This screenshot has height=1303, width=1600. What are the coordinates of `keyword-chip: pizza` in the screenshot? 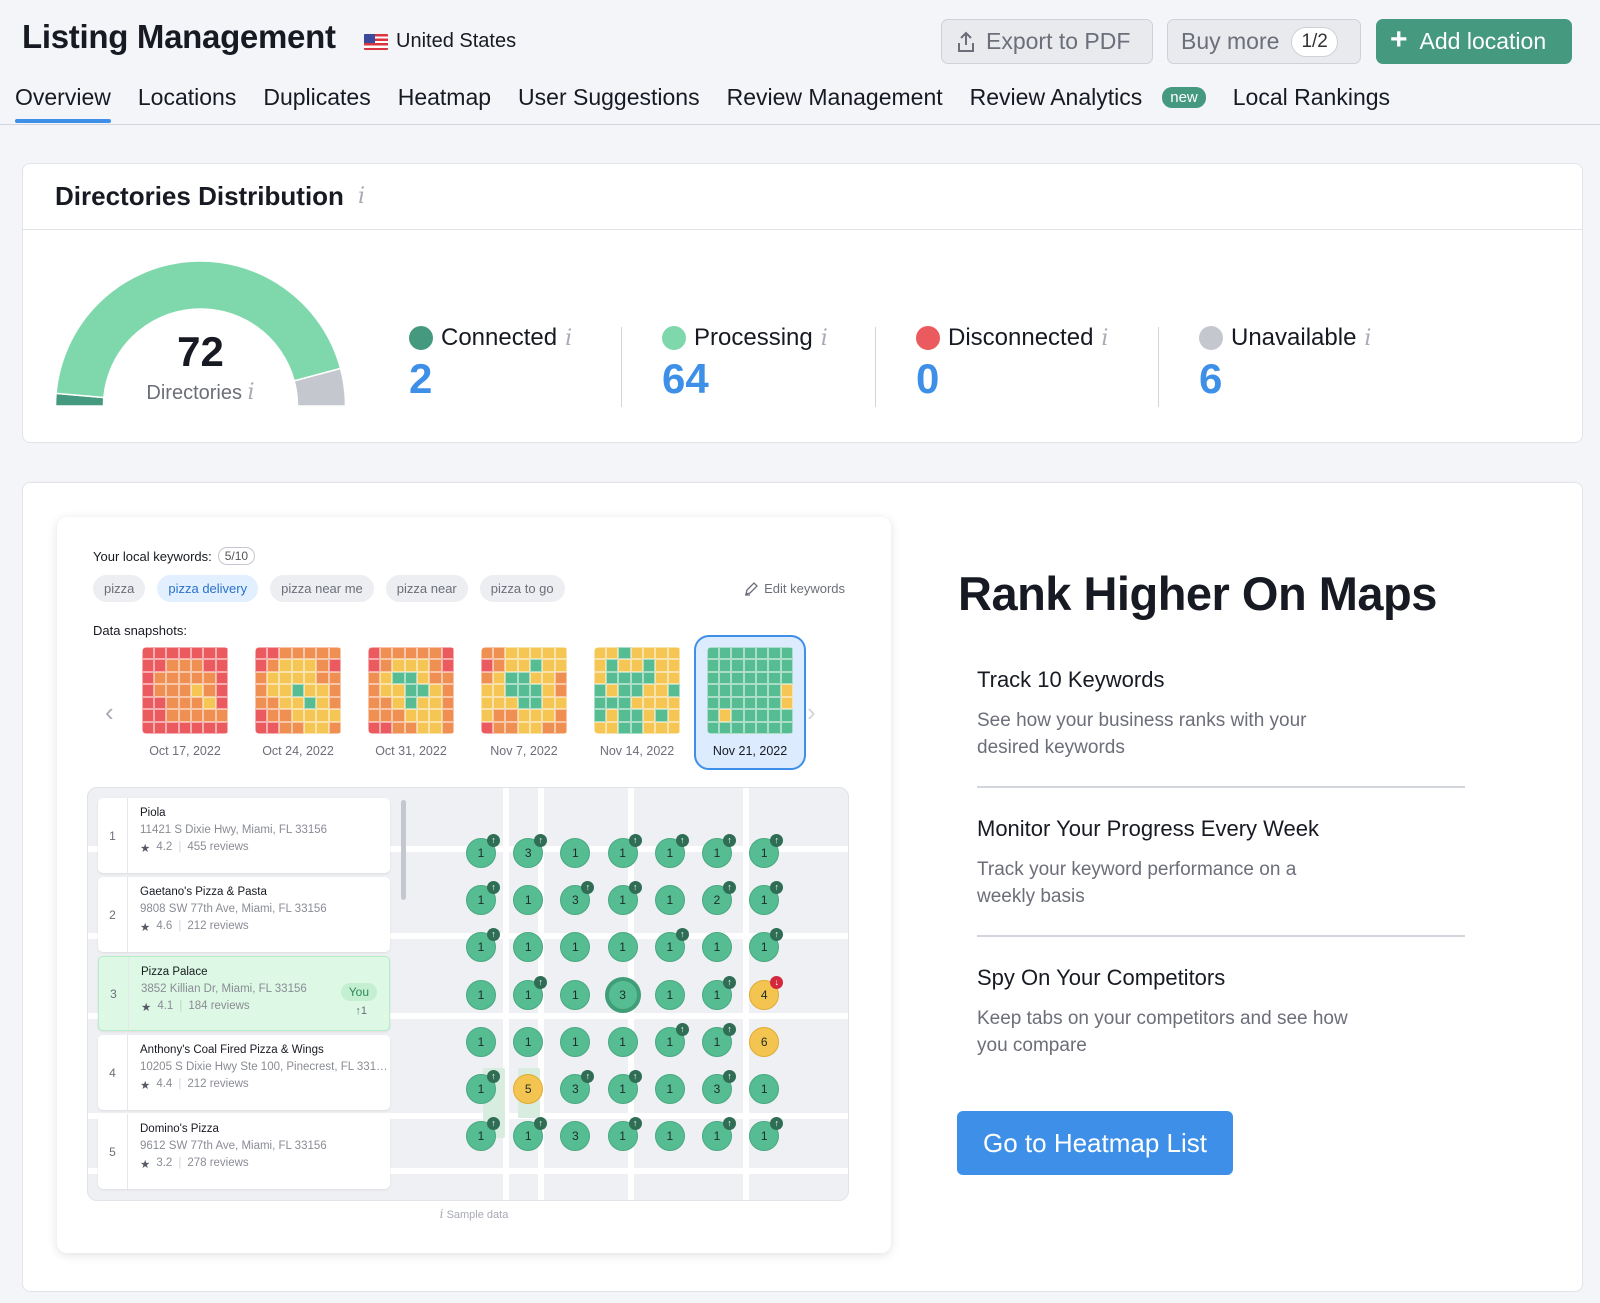 It's located at (119, 588).